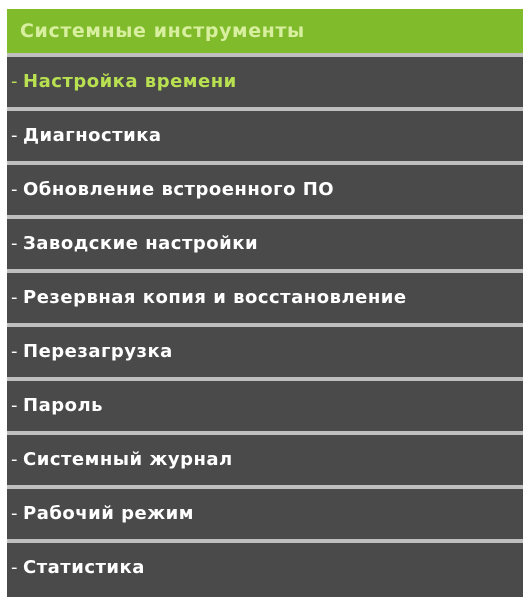  Describe the element at coordinates (108, 513) in the screenshot. I see `menu-item-label: Рабочий режим` at that location.